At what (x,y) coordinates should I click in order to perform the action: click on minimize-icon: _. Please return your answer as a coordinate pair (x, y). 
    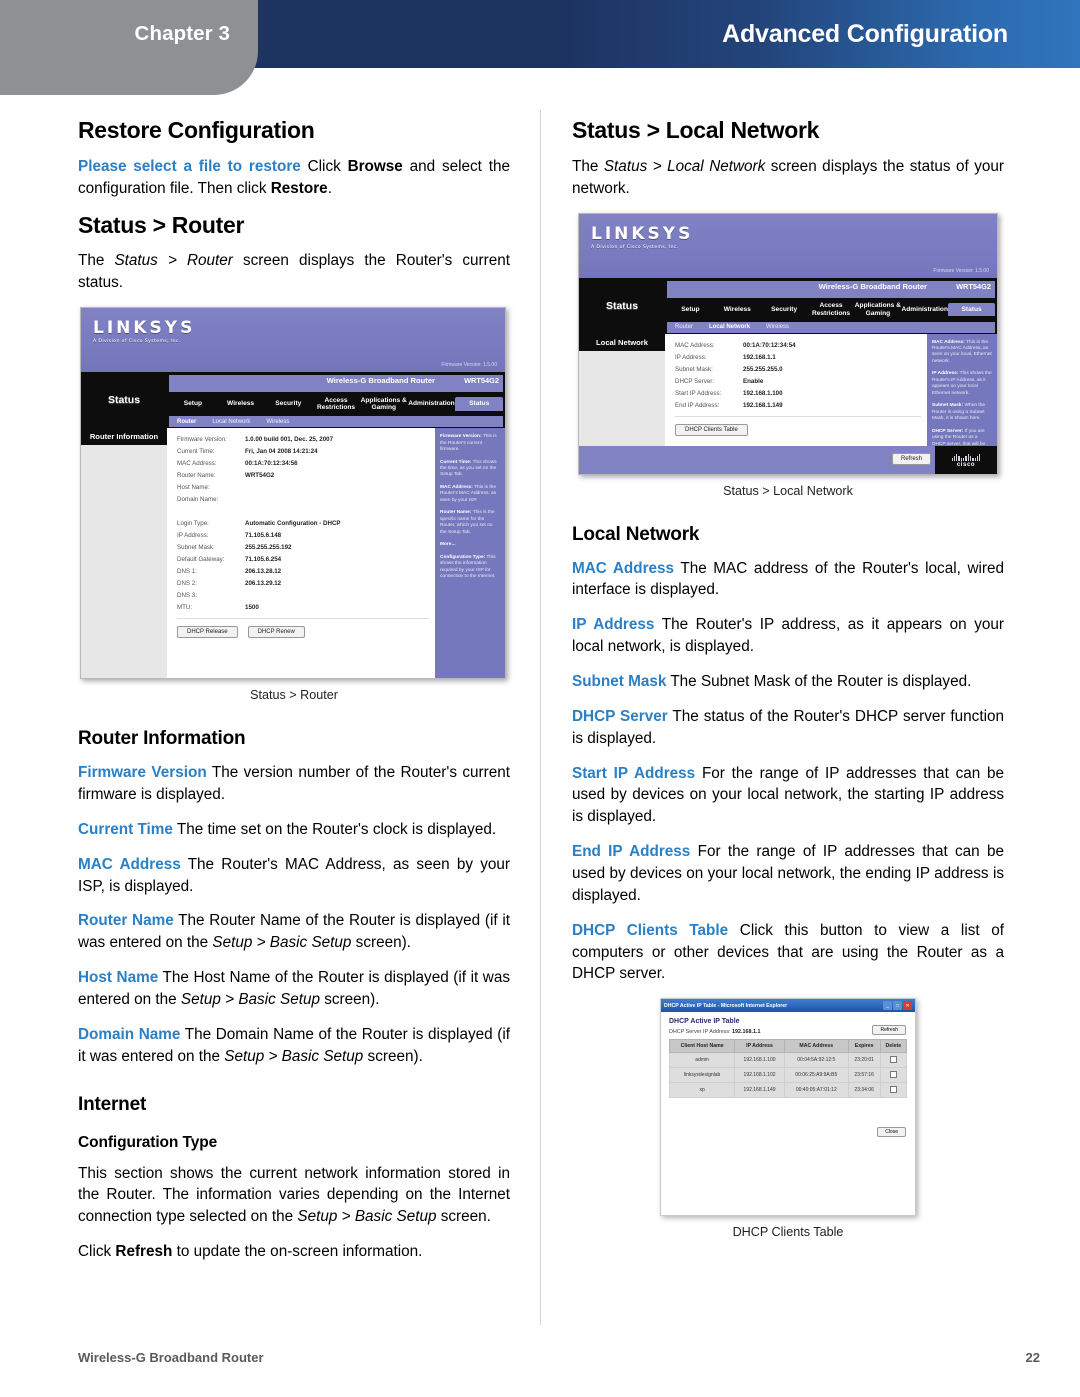
    Looking at the image, I should click on (887, 1006).